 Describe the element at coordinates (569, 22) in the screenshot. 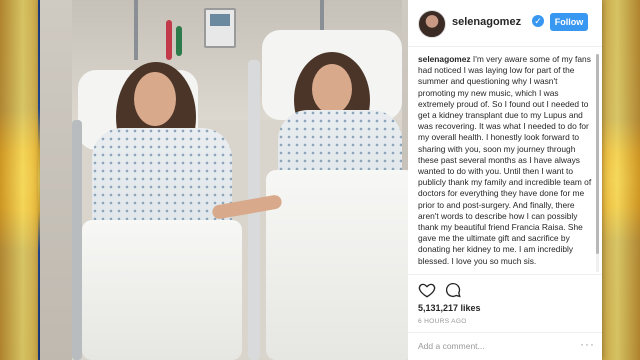

I see `follow-button: Follow` at that location.